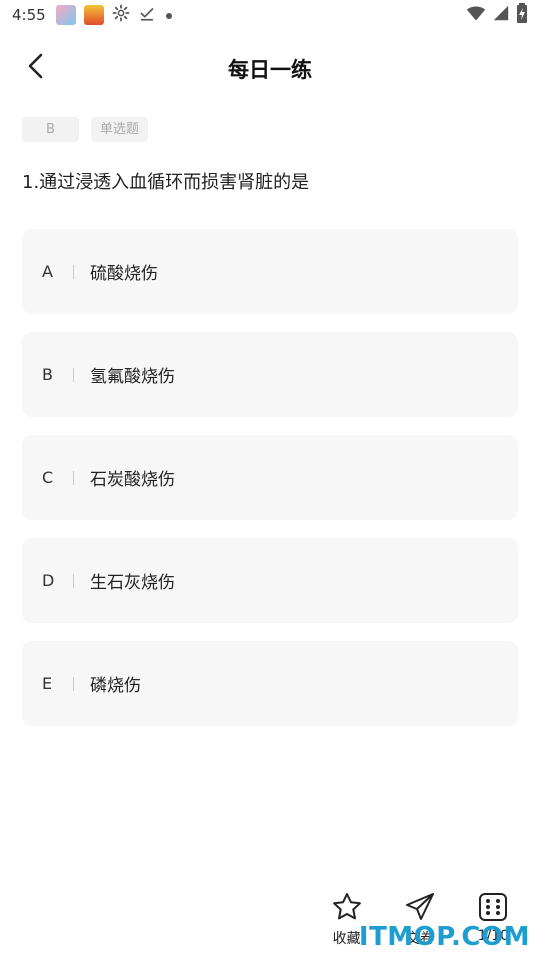 Image resolution: width=540 pixels, height=960 pixels. I want to click on status-notification-icons, so click(114, 15).